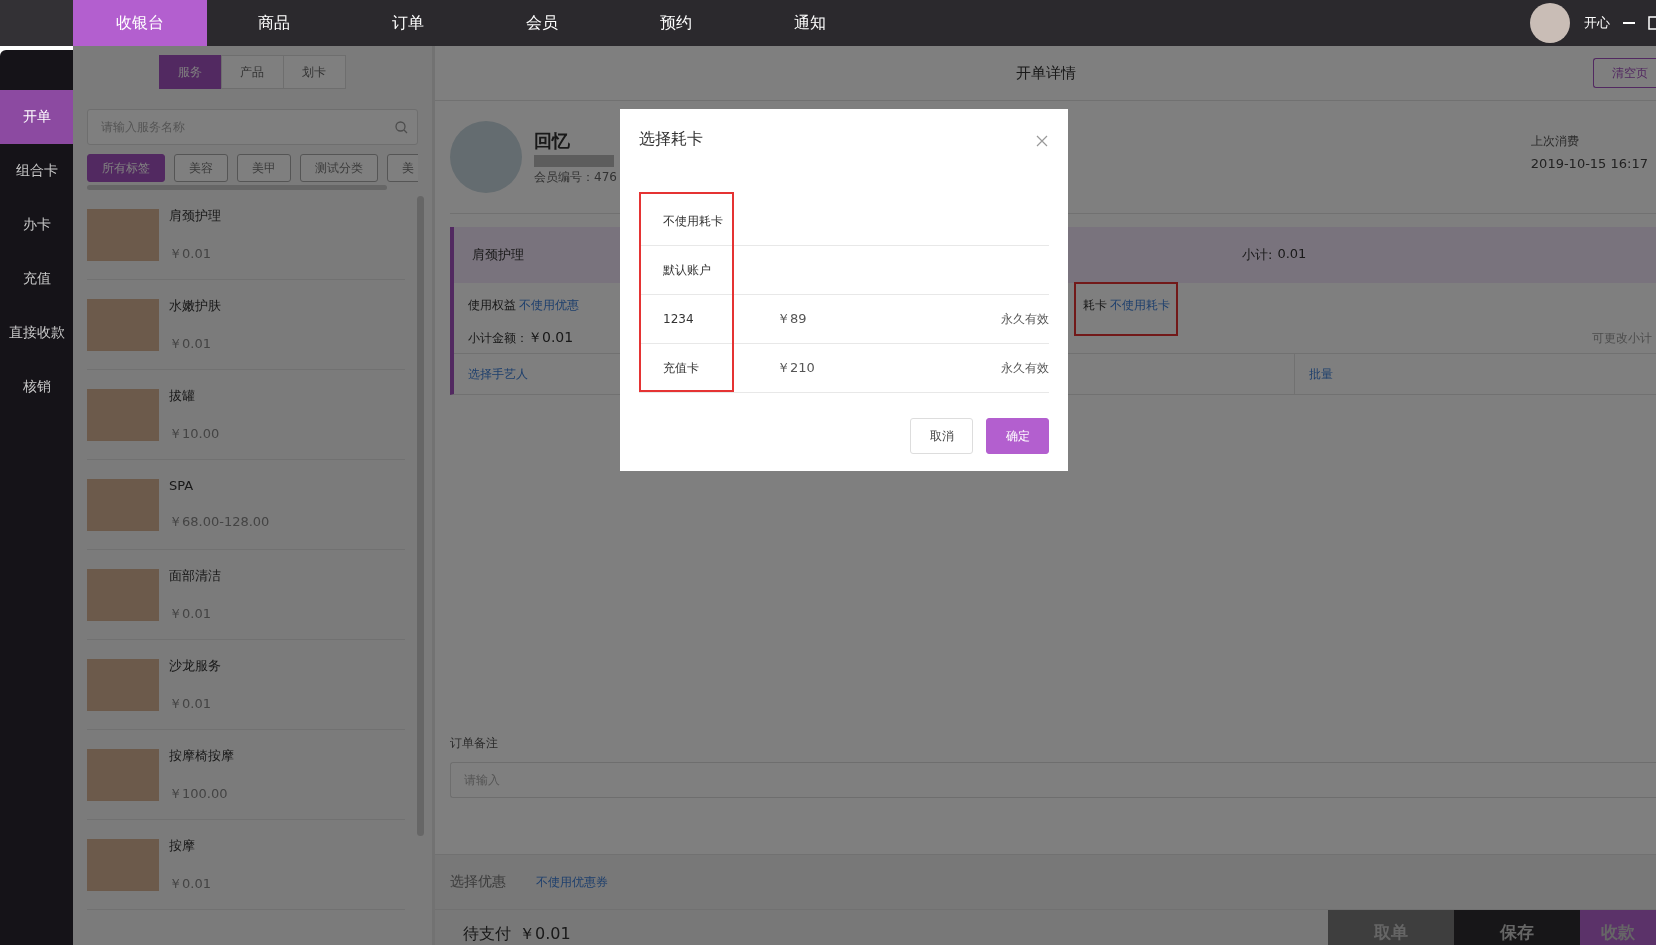 The width and height of the screenshot is (1656, 945). I want to click on service-name: 按摩, so click(182, 845).